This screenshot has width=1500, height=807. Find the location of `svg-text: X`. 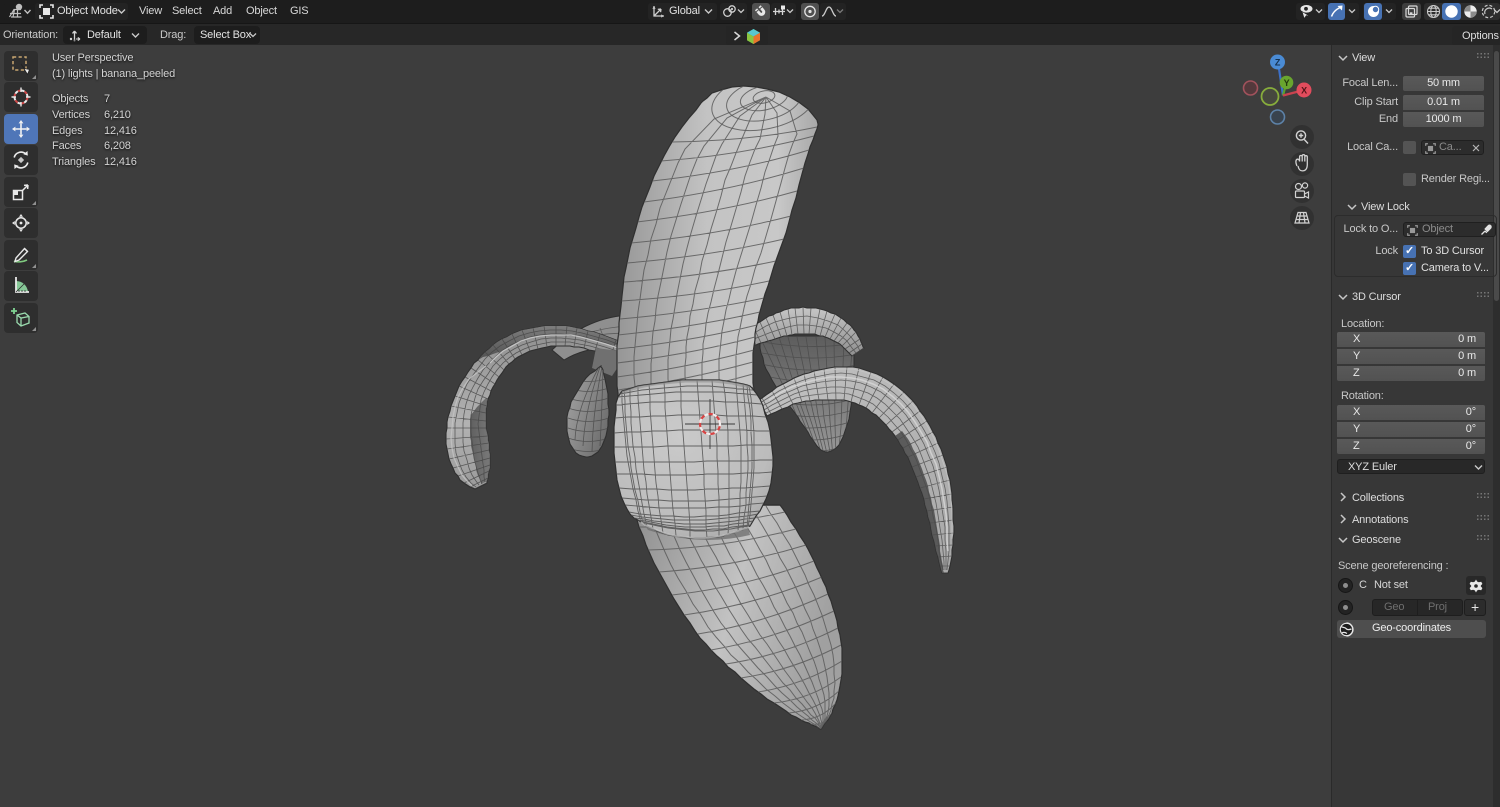

svg-text: X is located at coordinates (1304, 91).